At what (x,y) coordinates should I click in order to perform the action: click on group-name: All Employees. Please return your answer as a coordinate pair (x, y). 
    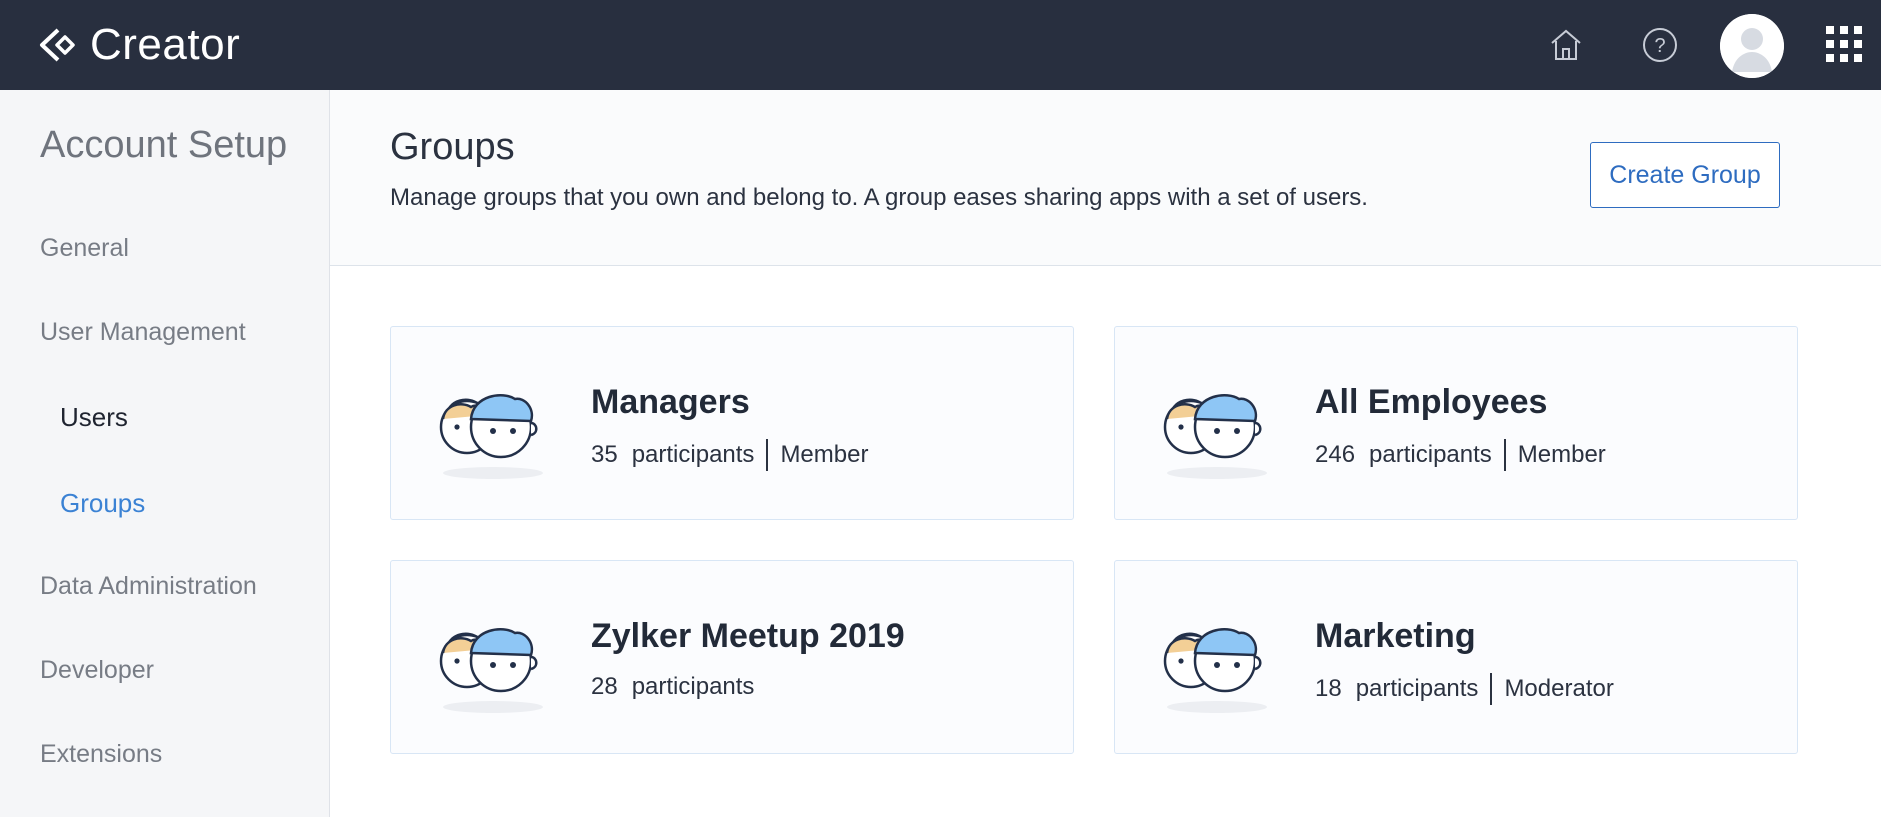
    Looking at the image, I should click on (1431, 402).